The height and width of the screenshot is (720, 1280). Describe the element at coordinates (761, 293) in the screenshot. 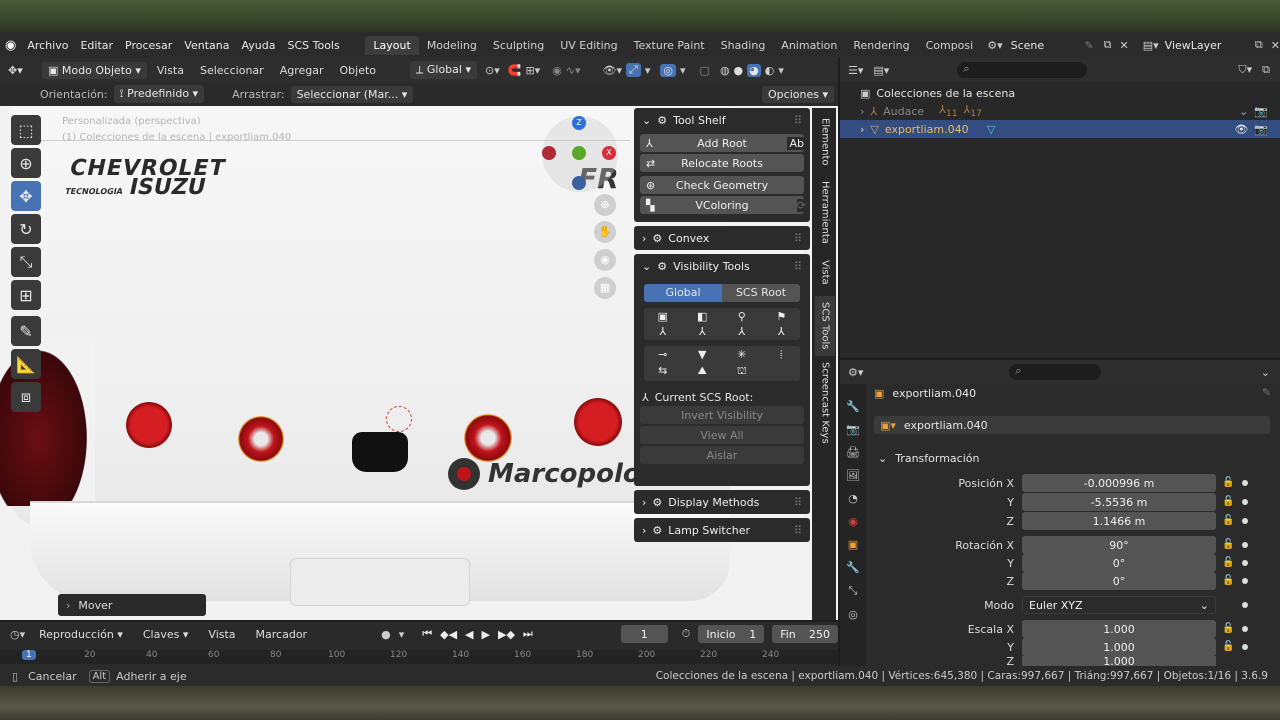

I see `scs-root-toggle: SCS Root` at that location.